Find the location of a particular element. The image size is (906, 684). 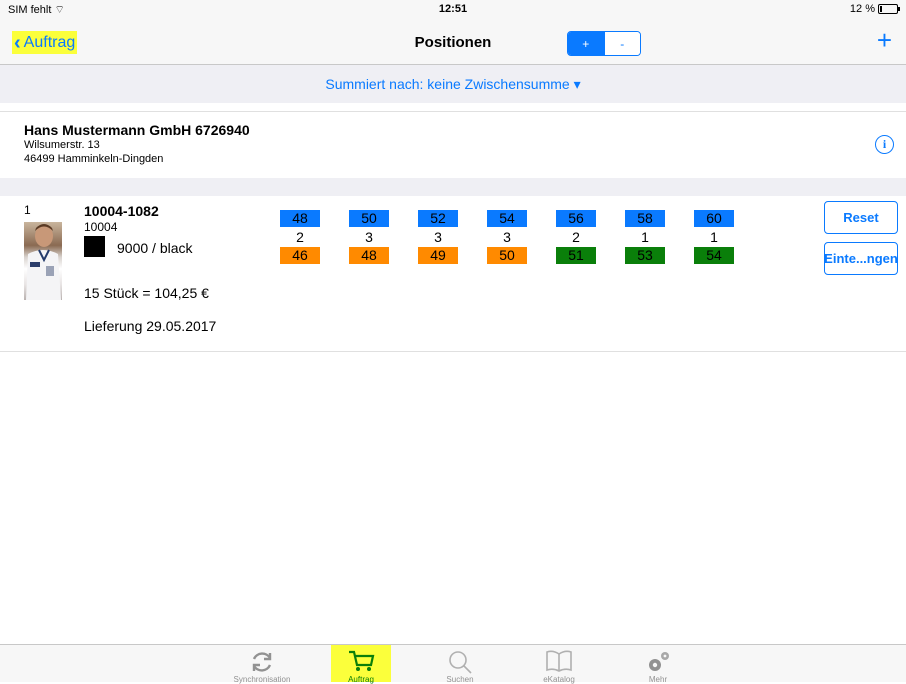

stock-level: 54 is located at coordinates (714, 255).